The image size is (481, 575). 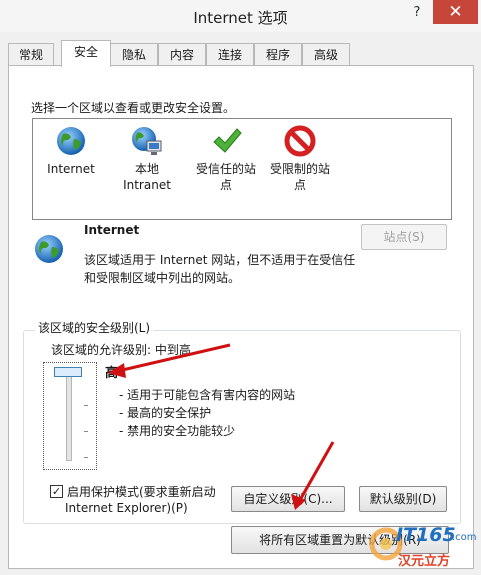 What do you see at coordinates (133, 108) in the screenshot?
I see `zone-instruction: 选择一个区域以查看或更改安全设置。` at bounding box center [133, 108].